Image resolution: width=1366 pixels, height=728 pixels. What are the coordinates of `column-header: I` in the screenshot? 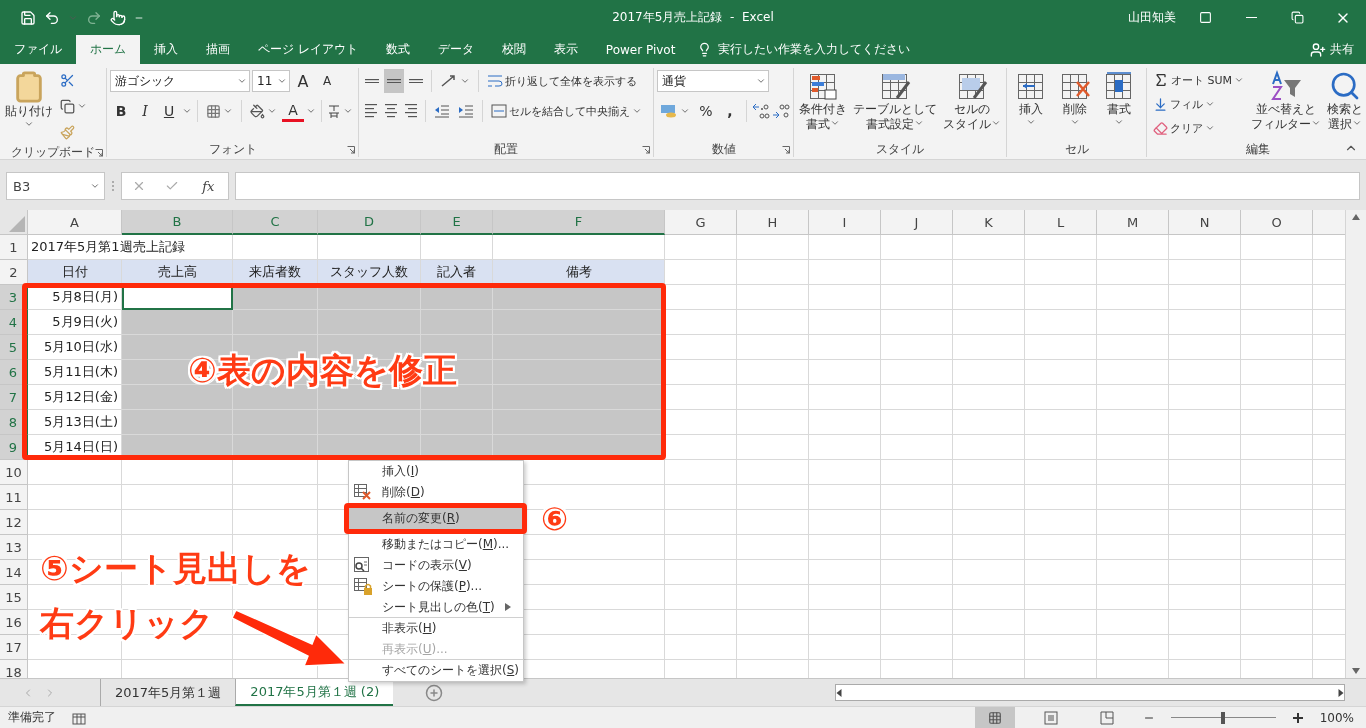 It's located at (845, 222).